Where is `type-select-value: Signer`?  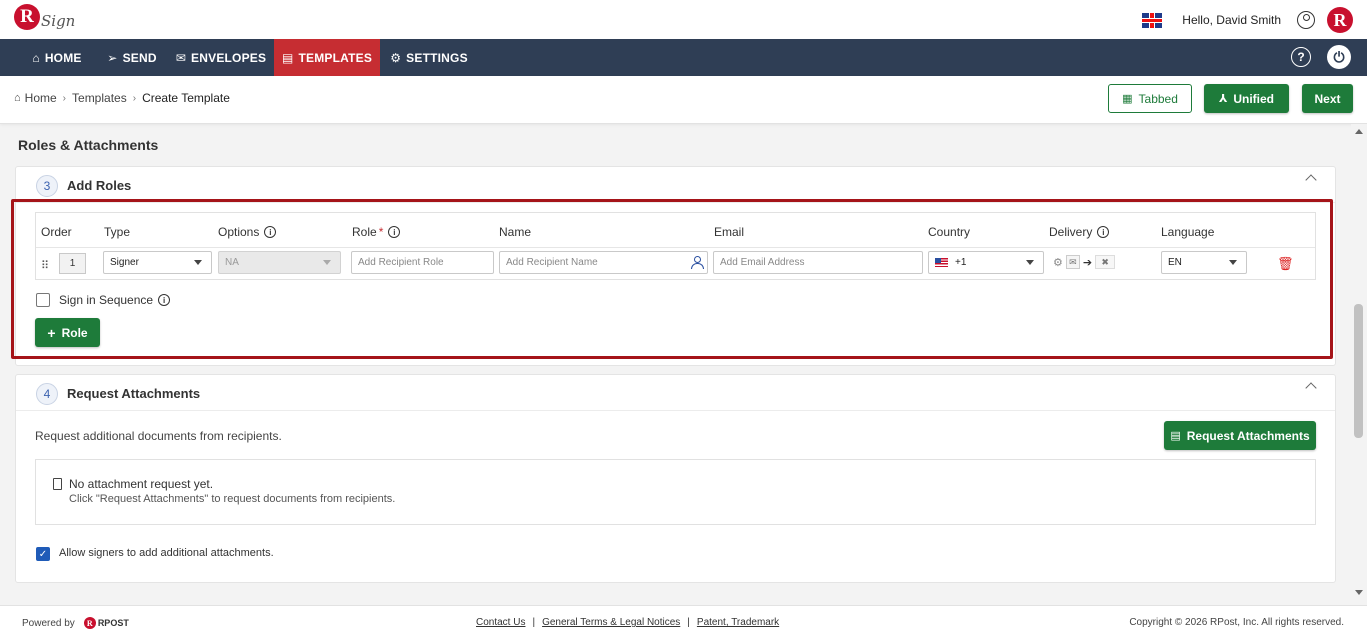
type-select-value: Signer is located at coordinates (124, 262).